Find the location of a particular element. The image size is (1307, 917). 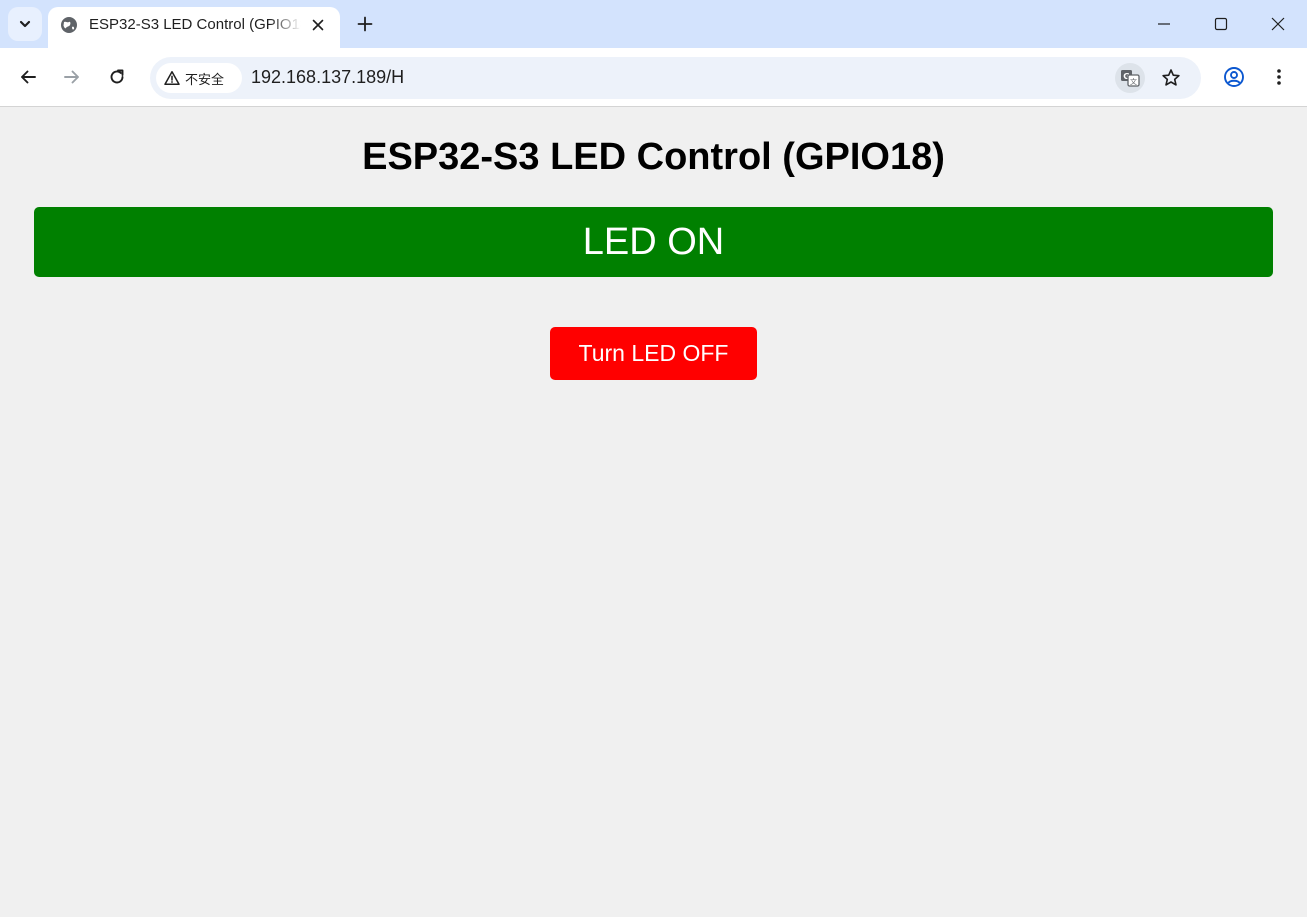

tab-close-button is located at coordinates (318, 25).